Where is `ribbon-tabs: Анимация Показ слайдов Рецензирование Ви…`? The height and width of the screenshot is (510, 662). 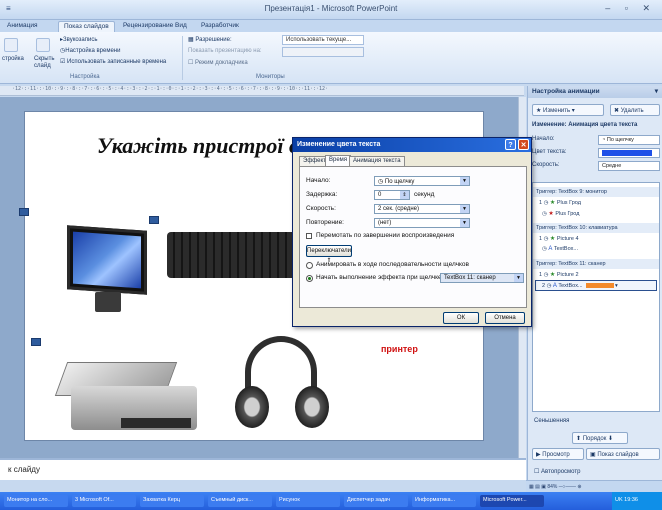
ribbon-tabs: Анимация Показ слайдов Рецензирование Ви… is located at coordinates (331, 26).